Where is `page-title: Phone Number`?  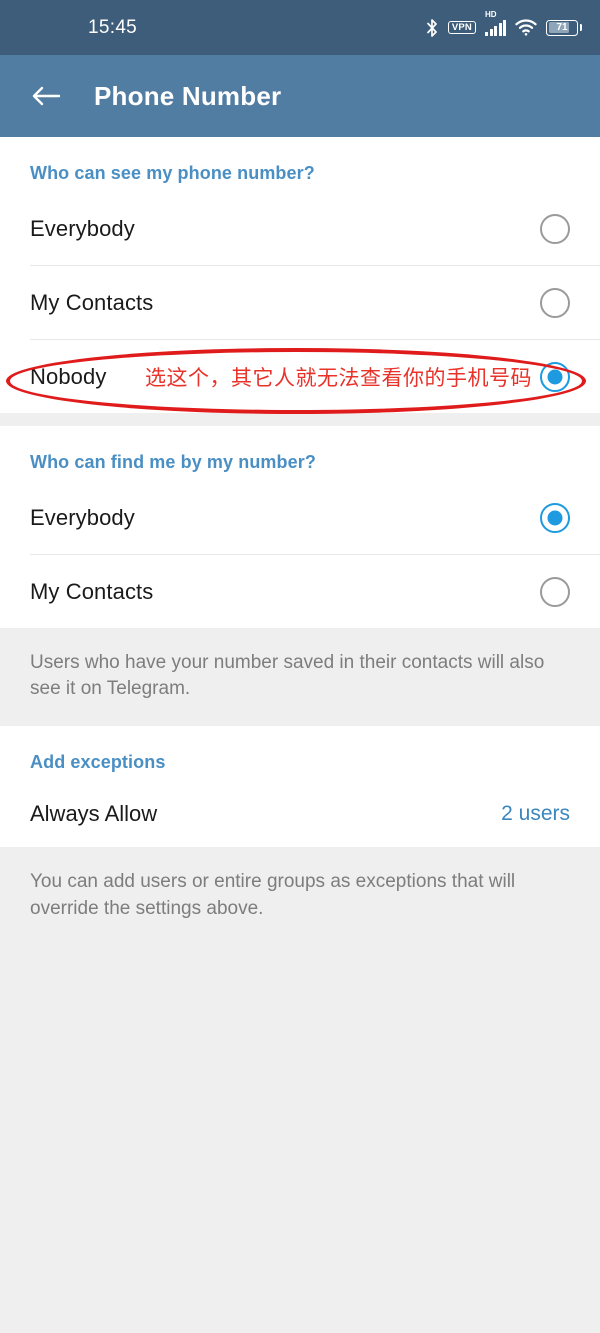
page-title: Phone Number is located at coordinates (188, 95).